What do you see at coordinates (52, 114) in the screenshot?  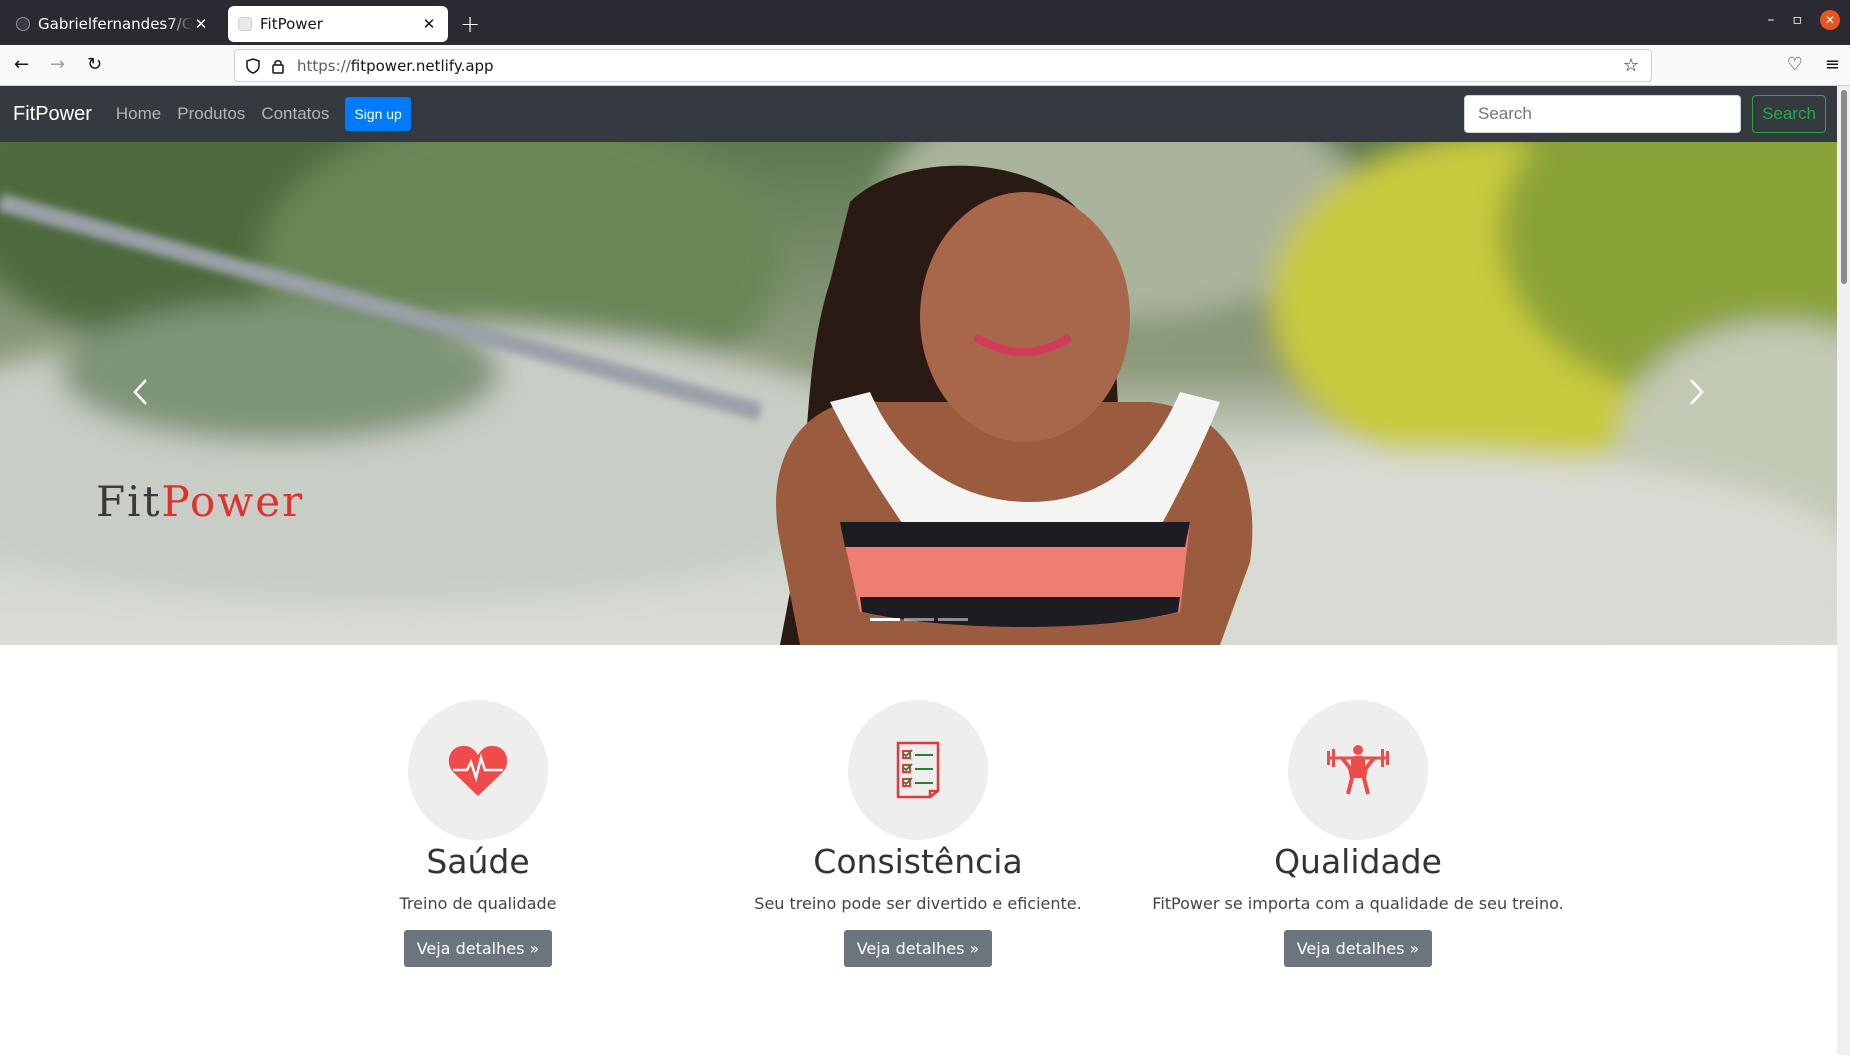 I see `site-brand: FitPower` at bounding box center [52, 114].